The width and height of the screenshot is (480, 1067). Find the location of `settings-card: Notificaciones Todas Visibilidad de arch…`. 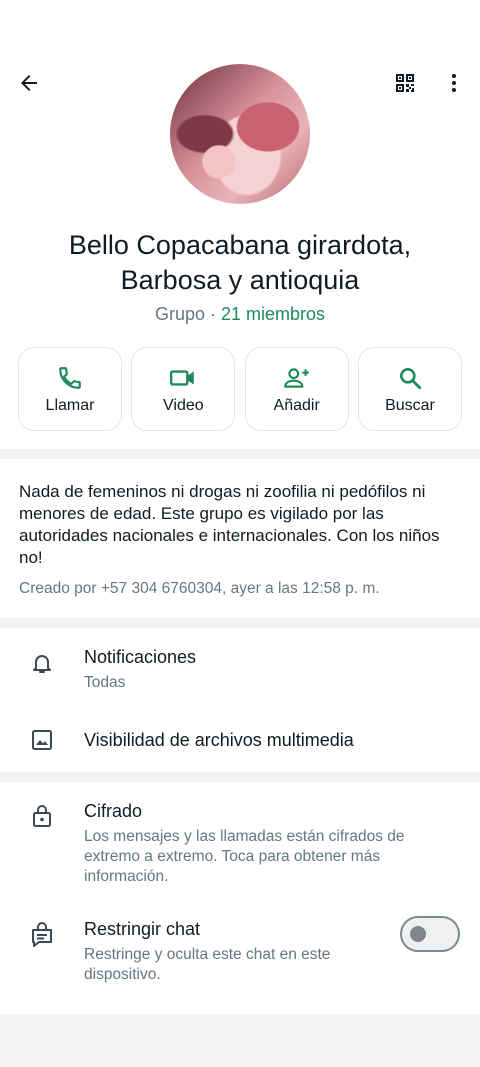

settings-card: Notificaciones Todas Visibilidad de arch… is located at coordinates (240, 700).